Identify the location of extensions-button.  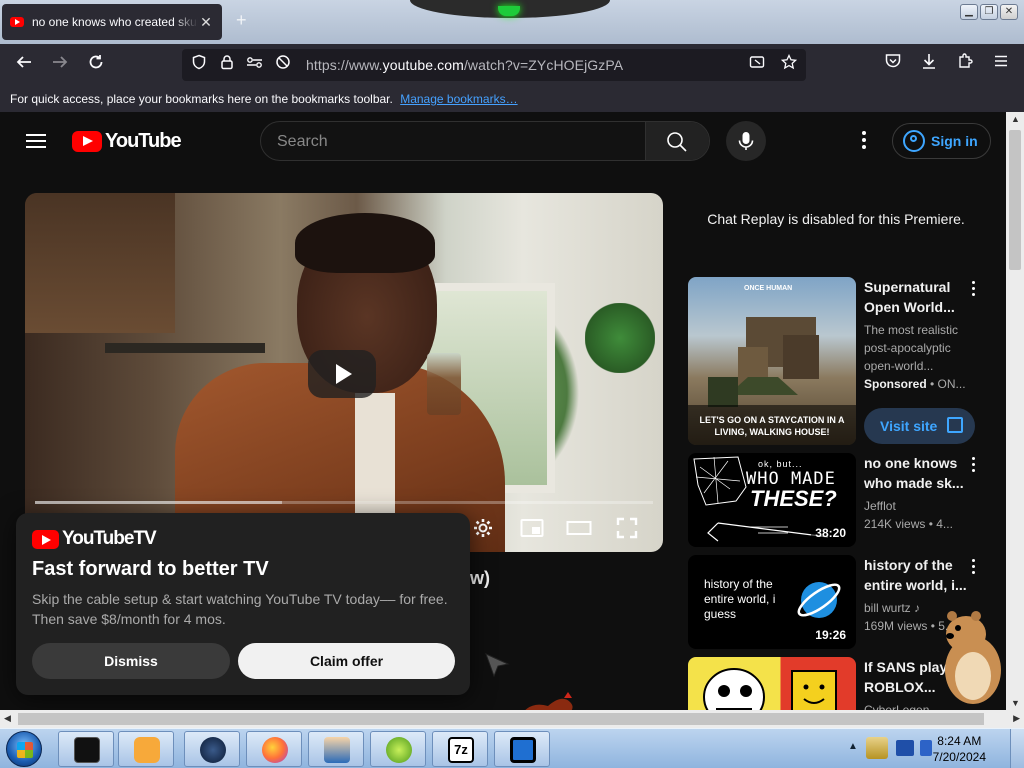
(965, 65).